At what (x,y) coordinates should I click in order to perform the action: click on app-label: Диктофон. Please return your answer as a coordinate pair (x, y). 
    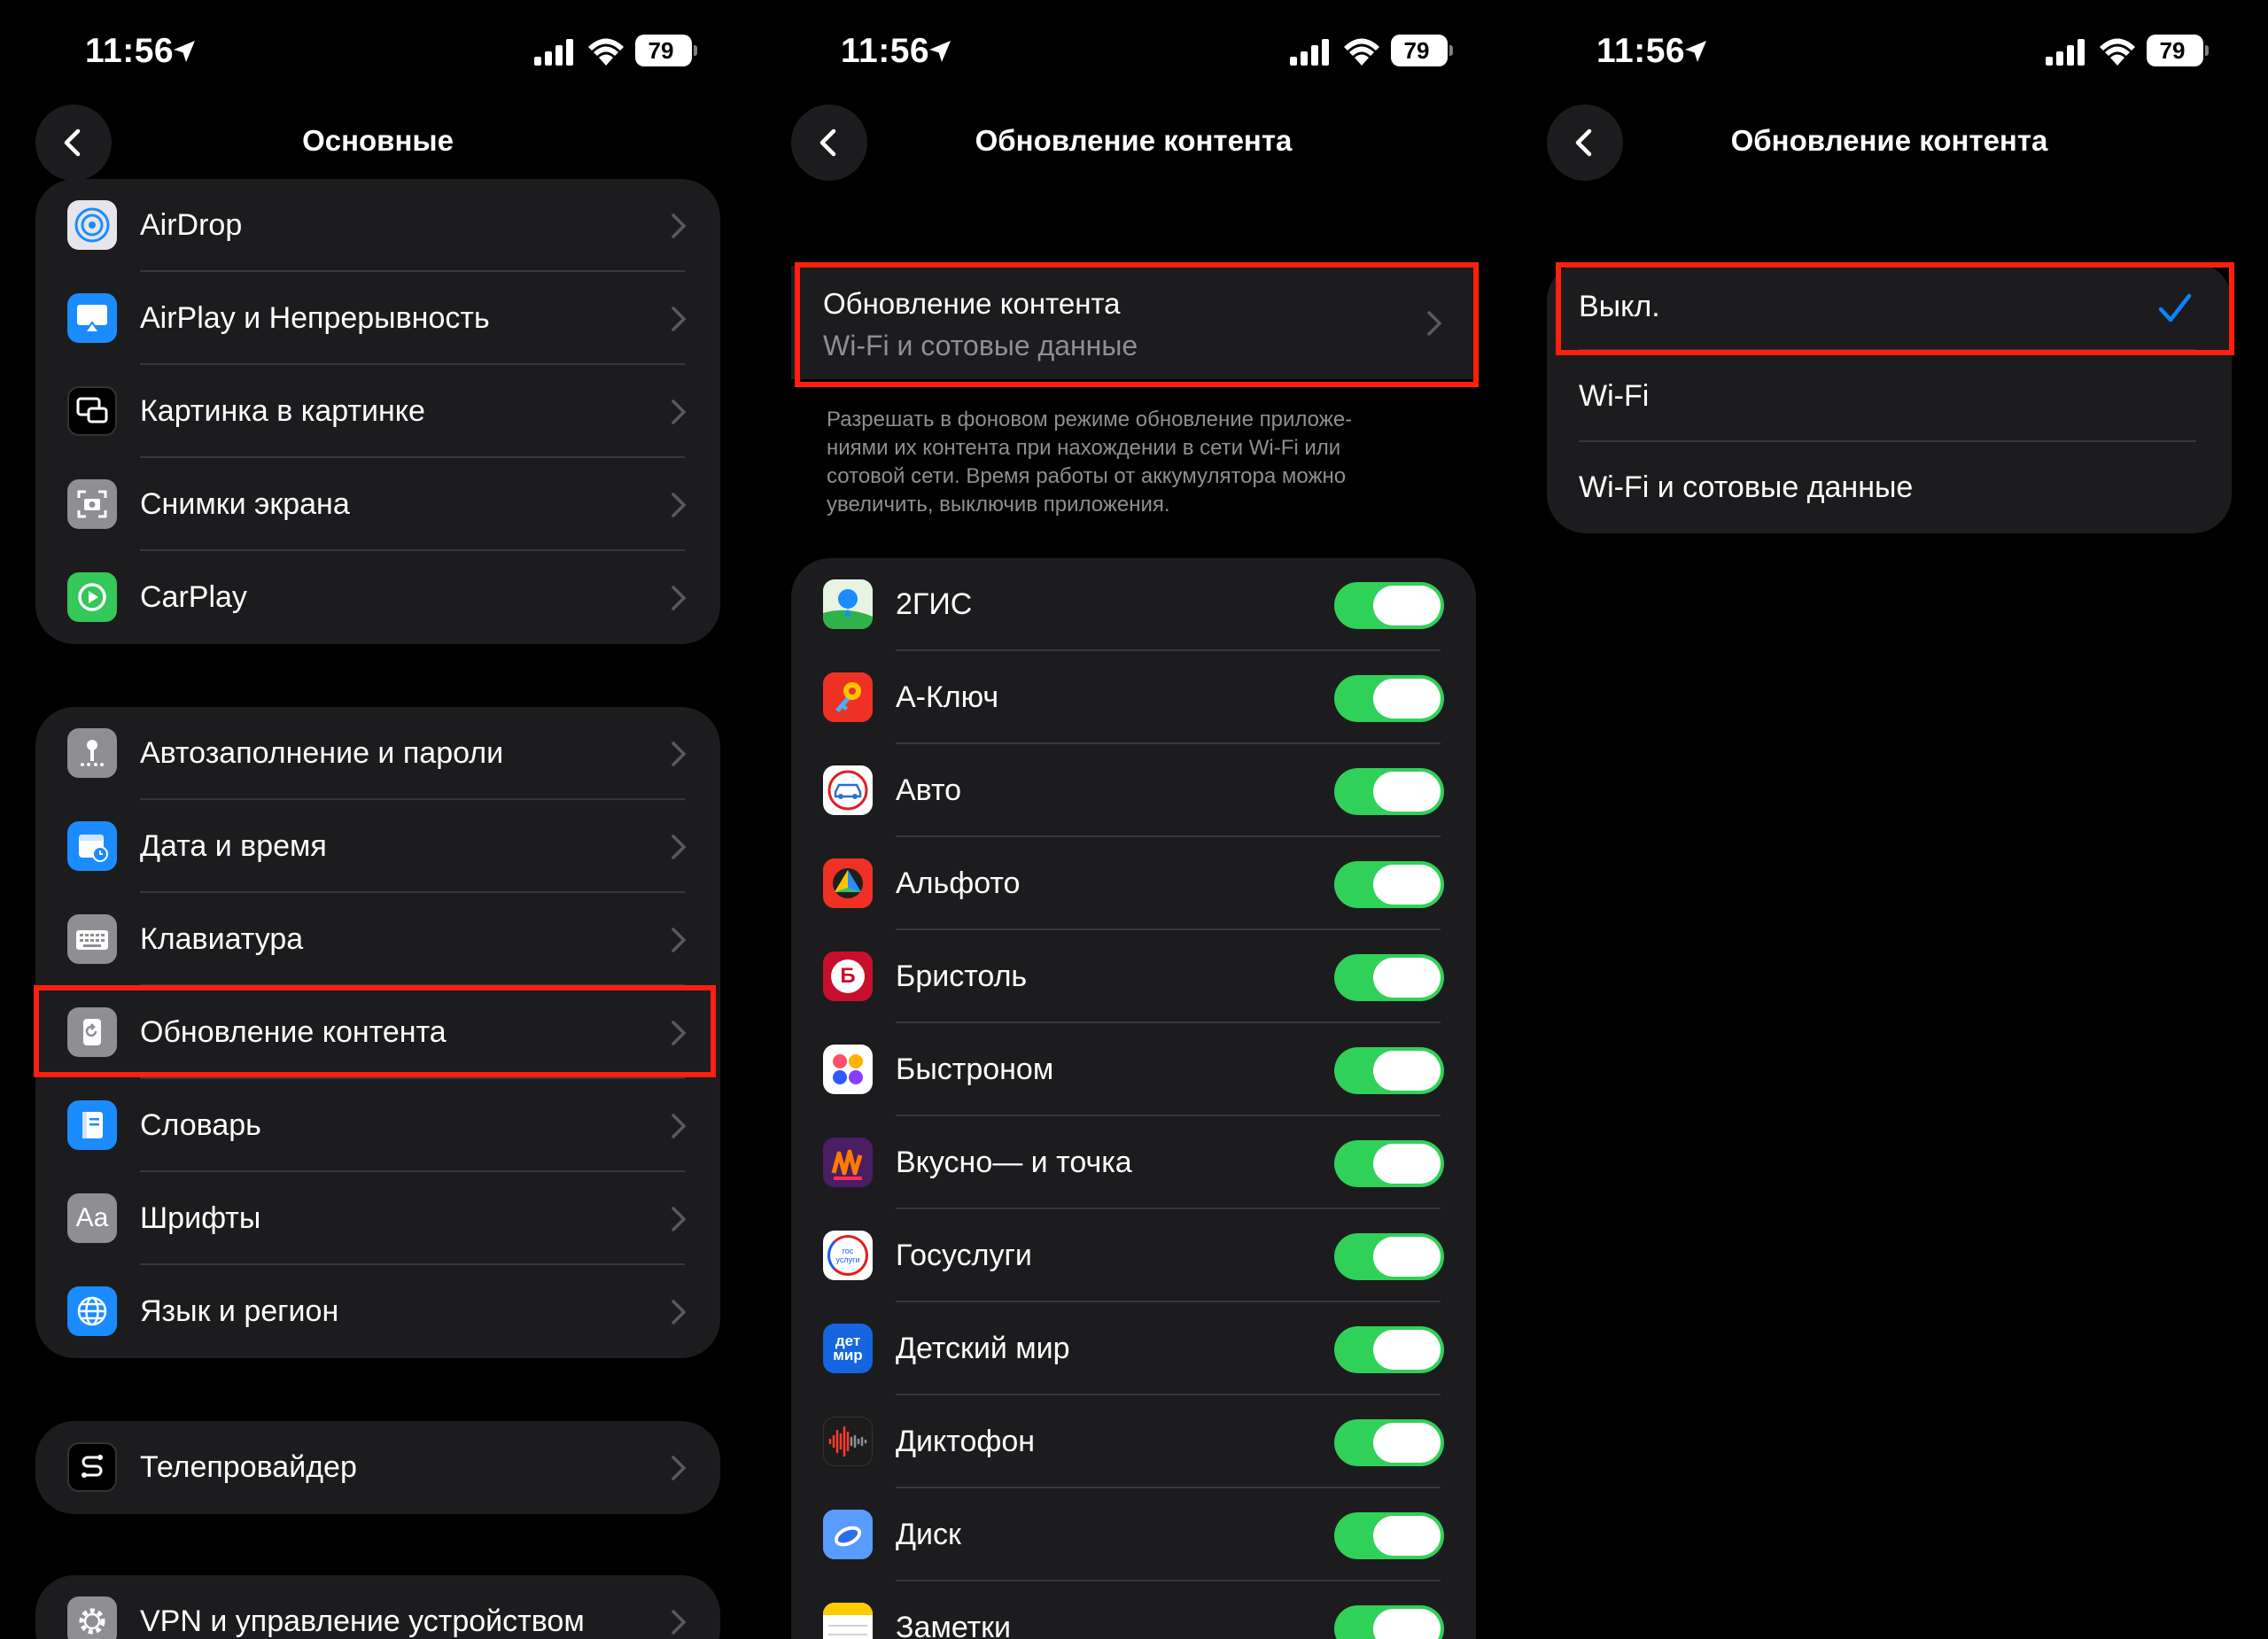
    Looking at the image, I should click on (966, 1441).